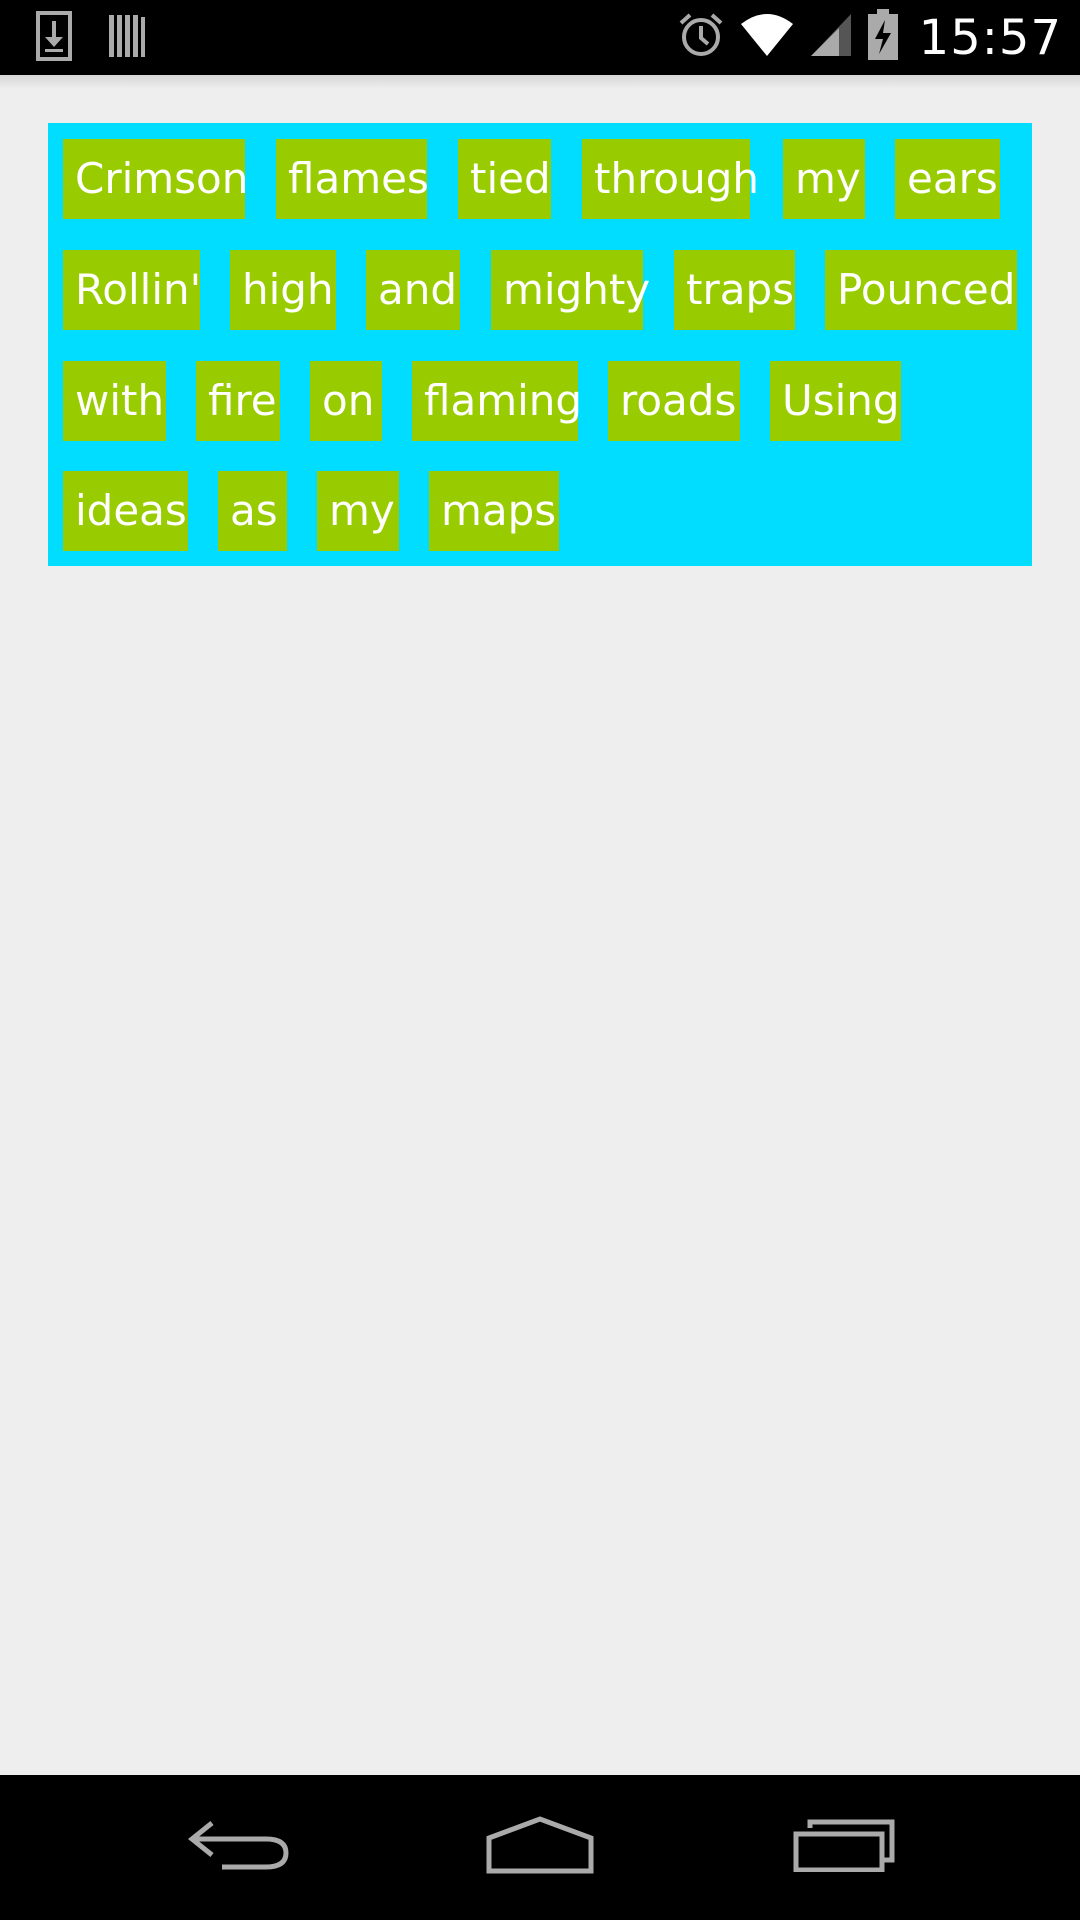 This screenshot has width=1080, height=1920. I want to click on tag-item: Crimson, so click(155, 179).